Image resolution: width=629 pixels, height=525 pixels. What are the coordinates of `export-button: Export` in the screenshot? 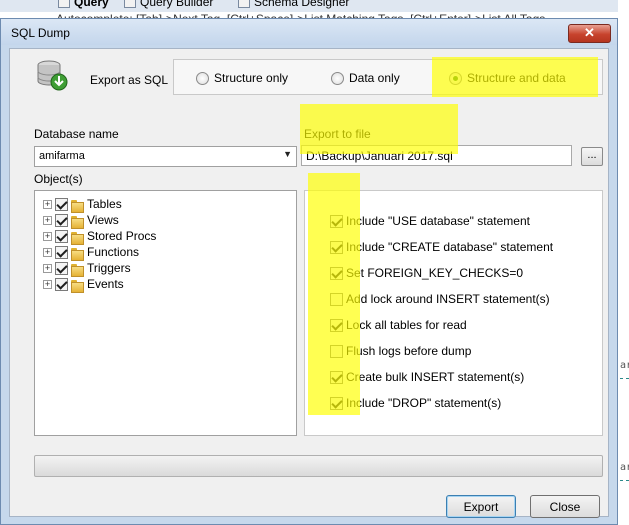 It's located at (481, 506).